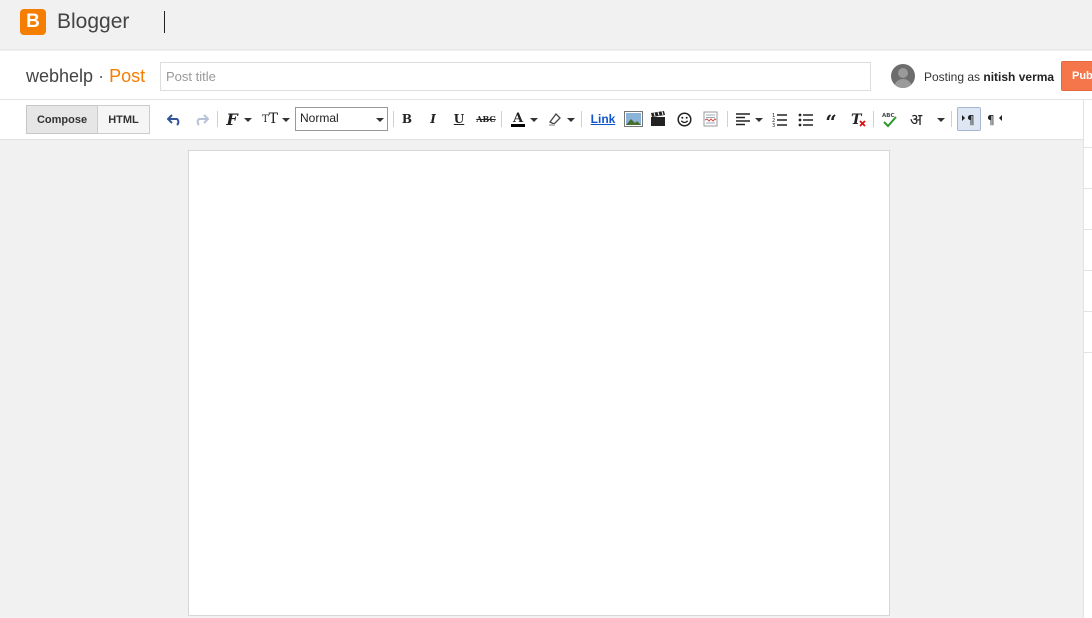  I want to click on emoji-icon, so click(684, 119).